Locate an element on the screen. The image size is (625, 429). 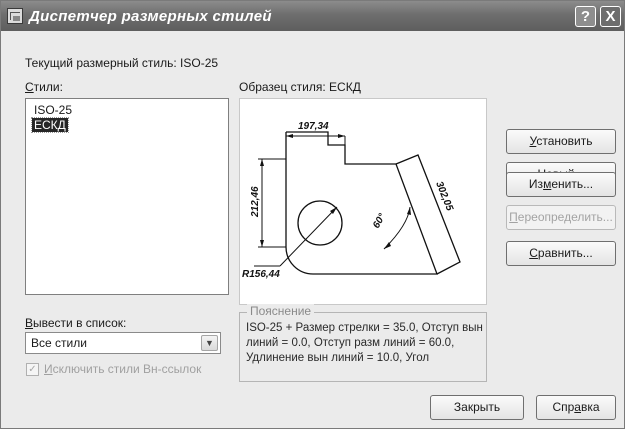
help-button: Справка is located at coordinates (576, 407).